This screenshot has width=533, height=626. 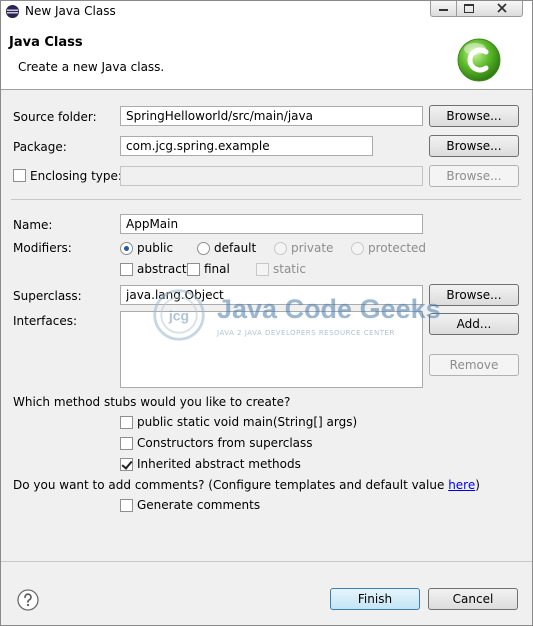 I want to click on close-icon, so click(x=502, y=8).